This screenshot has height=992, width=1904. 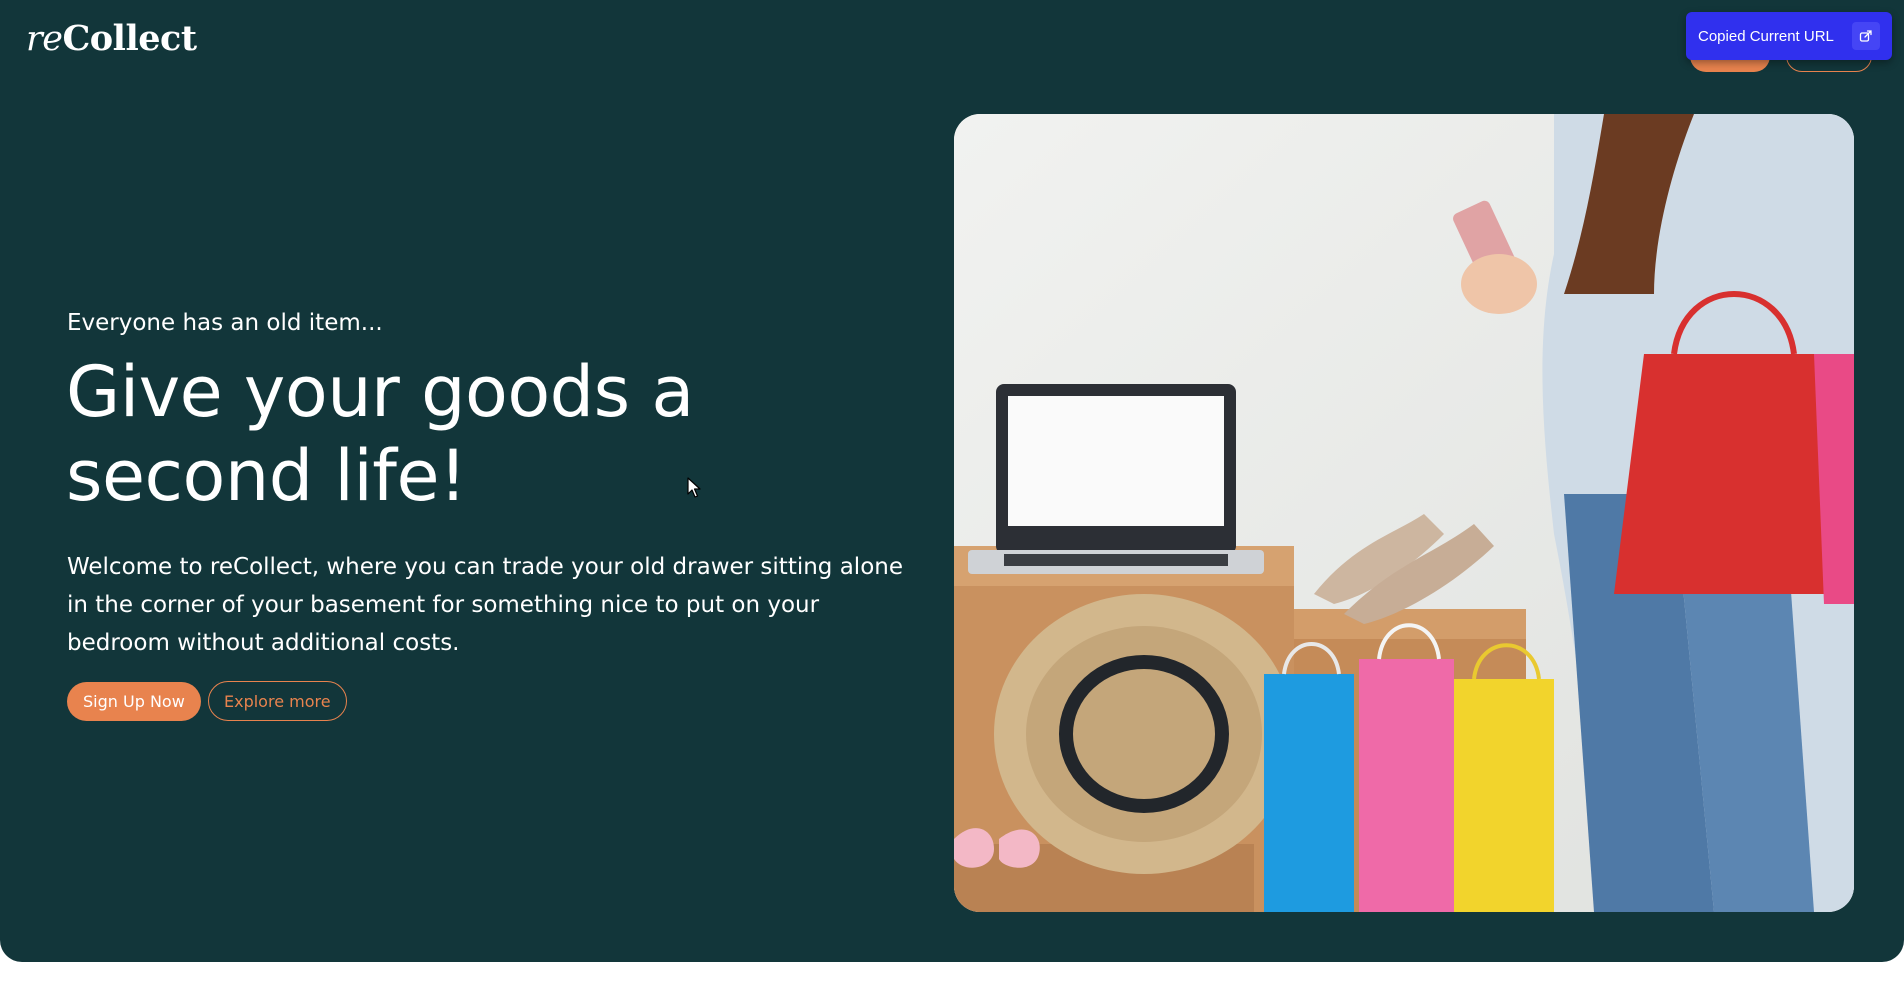 I want to click on sign-up-now-button: Sign Up Now, so click(x=134, y=701).